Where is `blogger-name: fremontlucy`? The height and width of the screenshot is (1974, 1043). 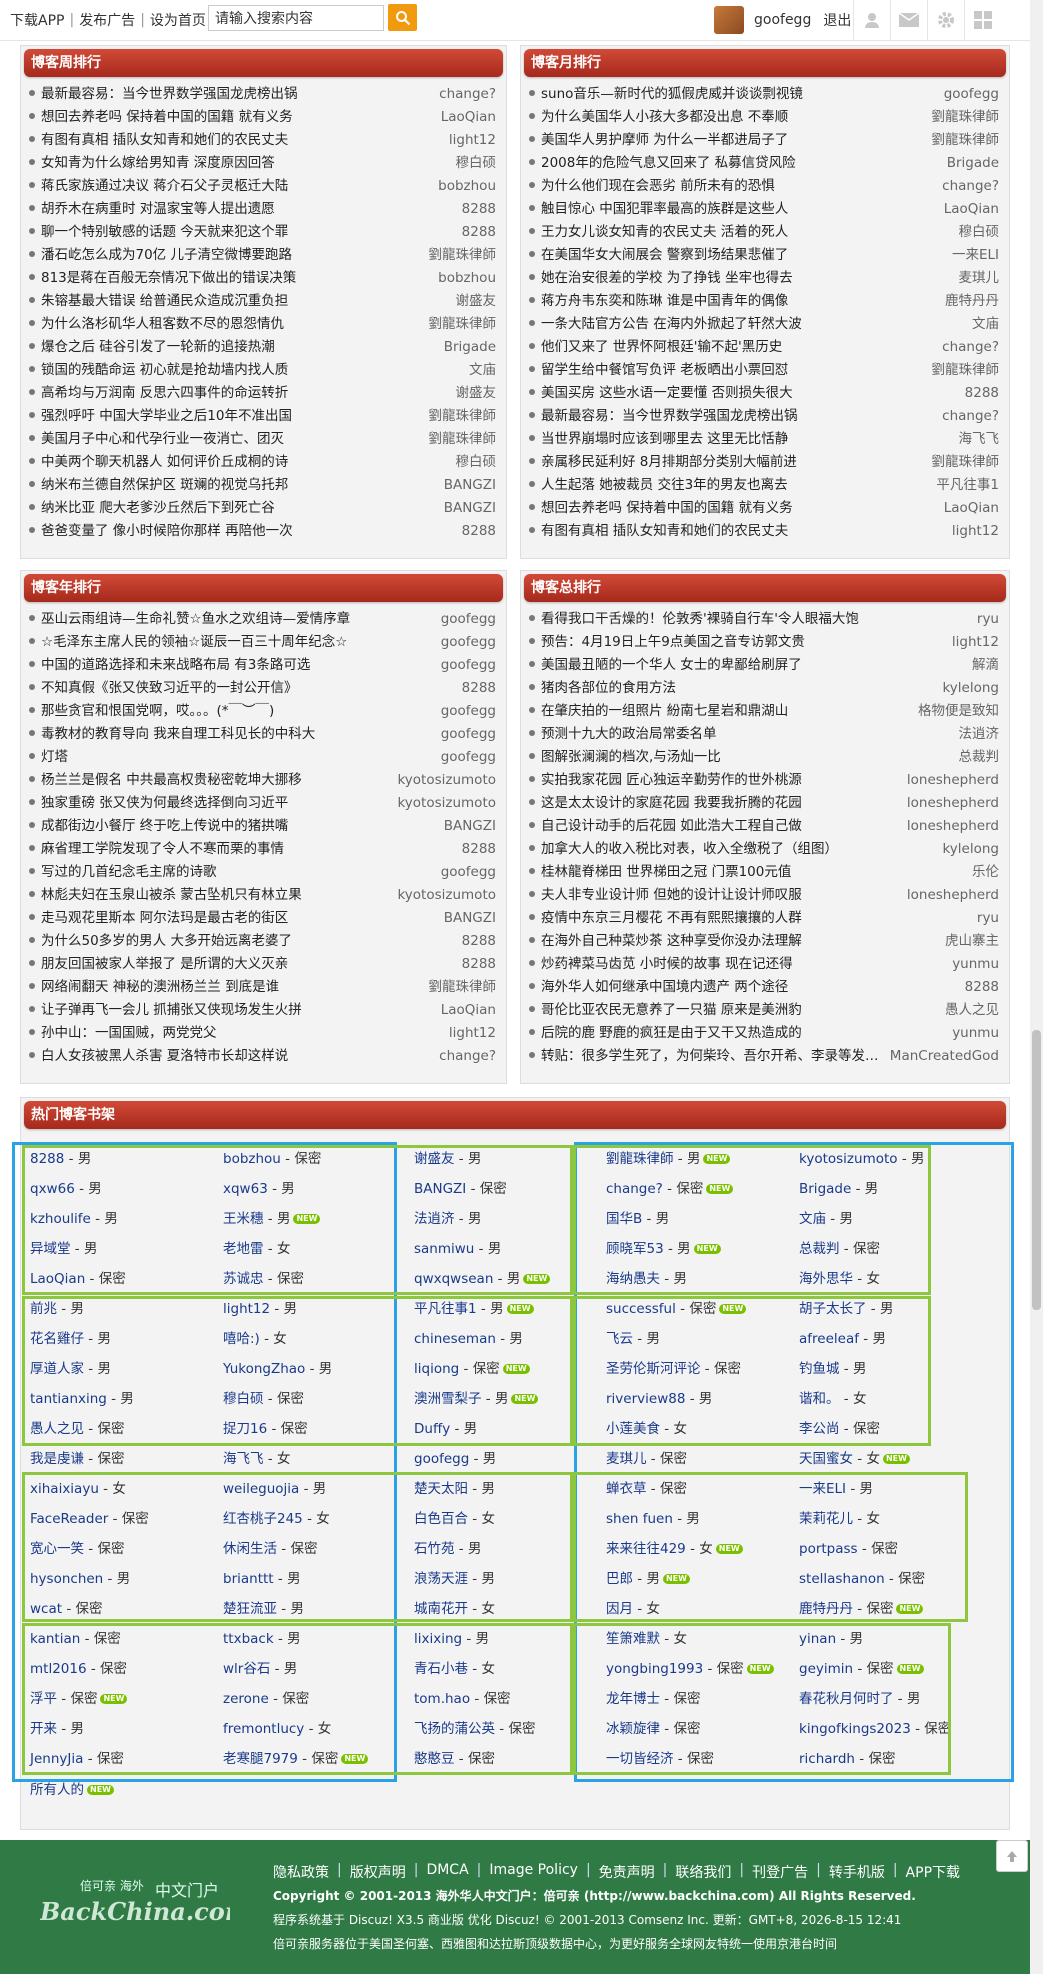
blogger-name: fremontlucy is located at coordinates (263, 1729).